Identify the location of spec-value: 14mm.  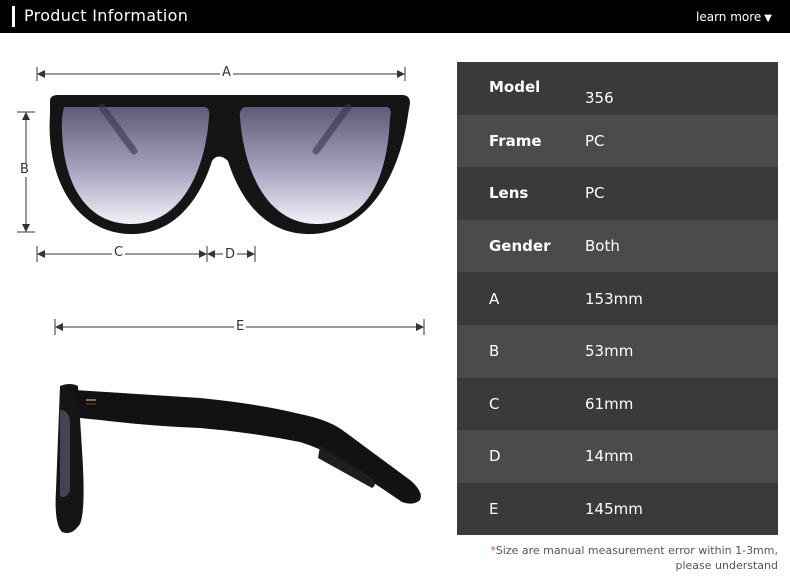
(609, 456).